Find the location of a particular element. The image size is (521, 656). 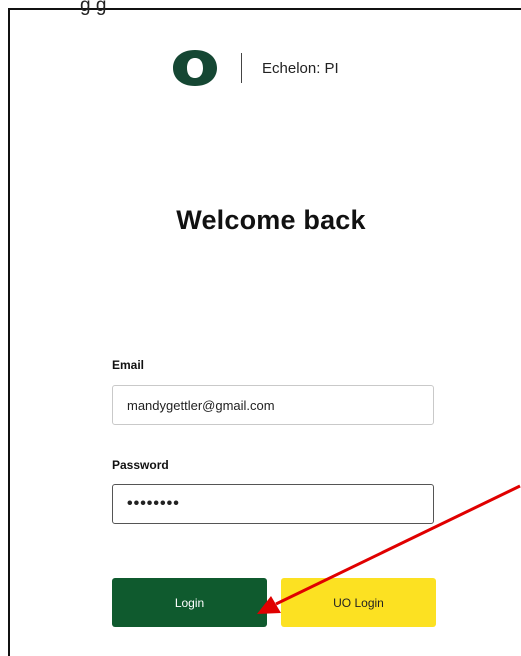

app-name: Echelon: PI is located at coordinates (300, 68).